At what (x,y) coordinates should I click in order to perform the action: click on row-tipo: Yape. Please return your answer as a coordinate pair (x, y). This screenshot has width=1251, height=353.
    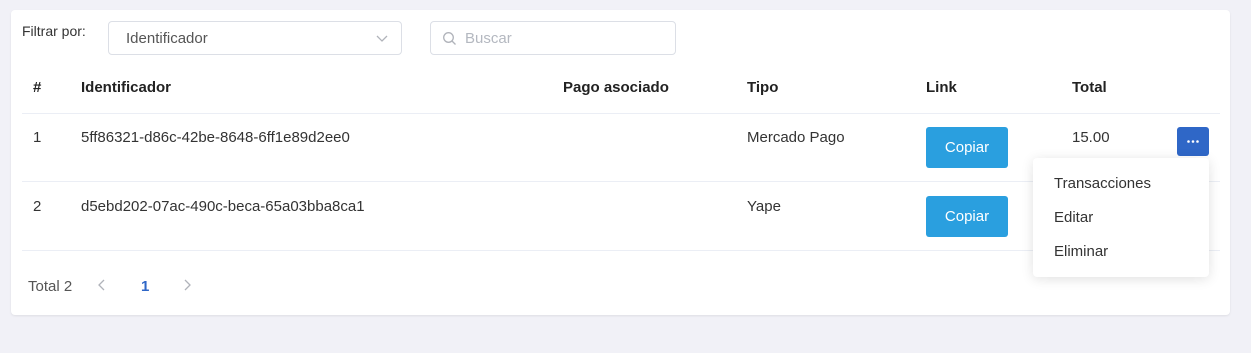
    Looking at the image, I should click on (764, 206).